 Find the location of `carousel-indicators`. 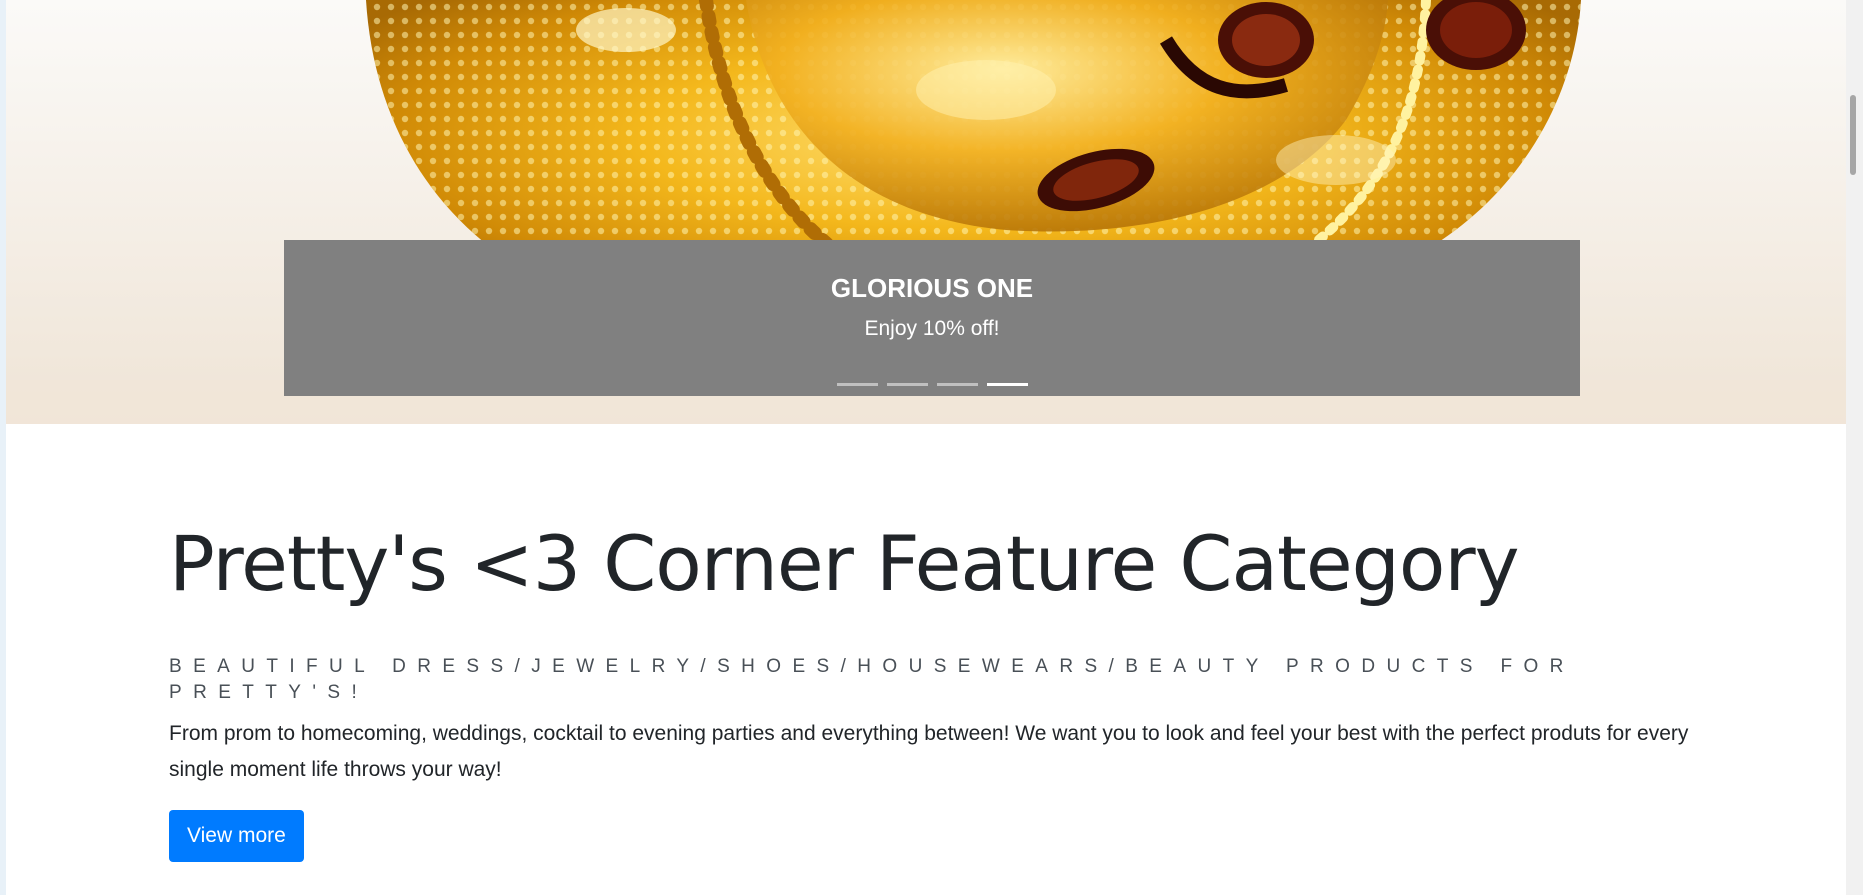

carousel-indicators is located at coordinates (932, 384).